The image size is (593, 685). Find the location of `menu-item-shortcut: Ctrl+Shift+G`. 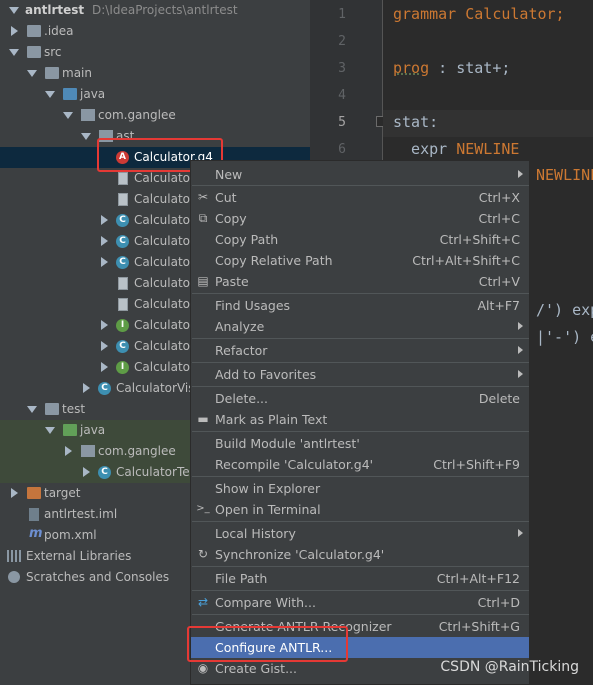

menu-item-shortcut: Ctrl+Shift+G is located at coordinates (479, 626).